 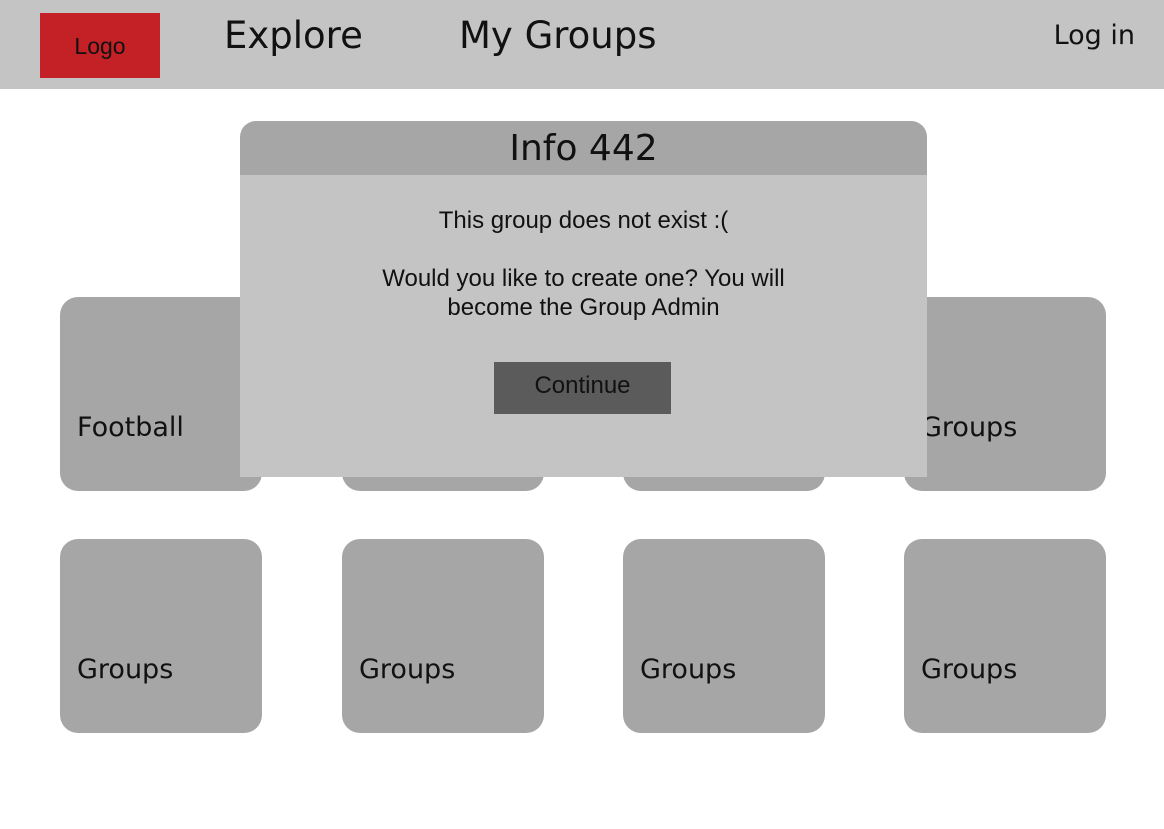 I want to click on modal-message: This group does not exist :(, so click(x=583, y=220).